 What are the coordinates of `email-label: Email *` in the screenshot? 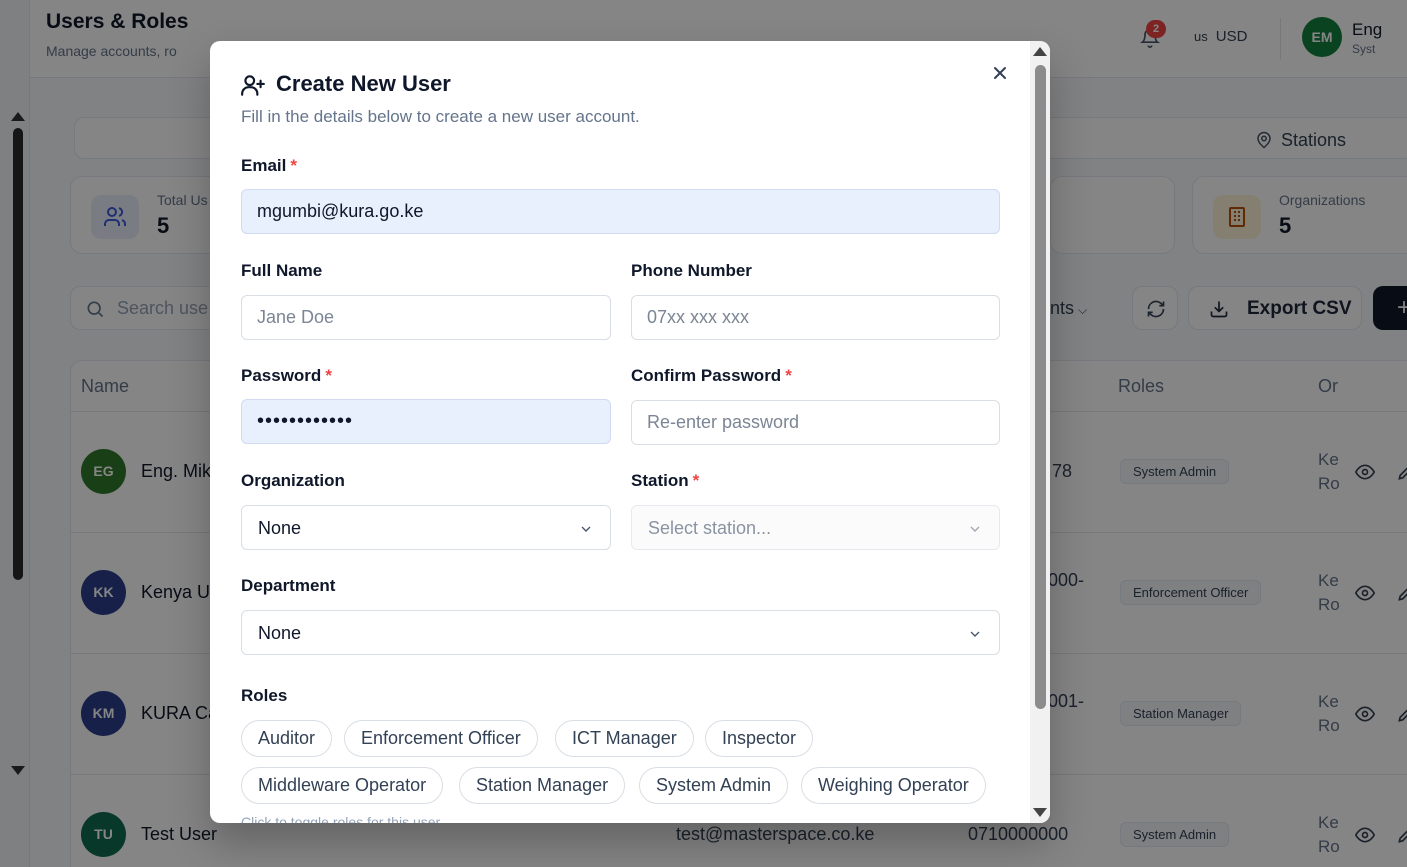 It's located at (269, 166).